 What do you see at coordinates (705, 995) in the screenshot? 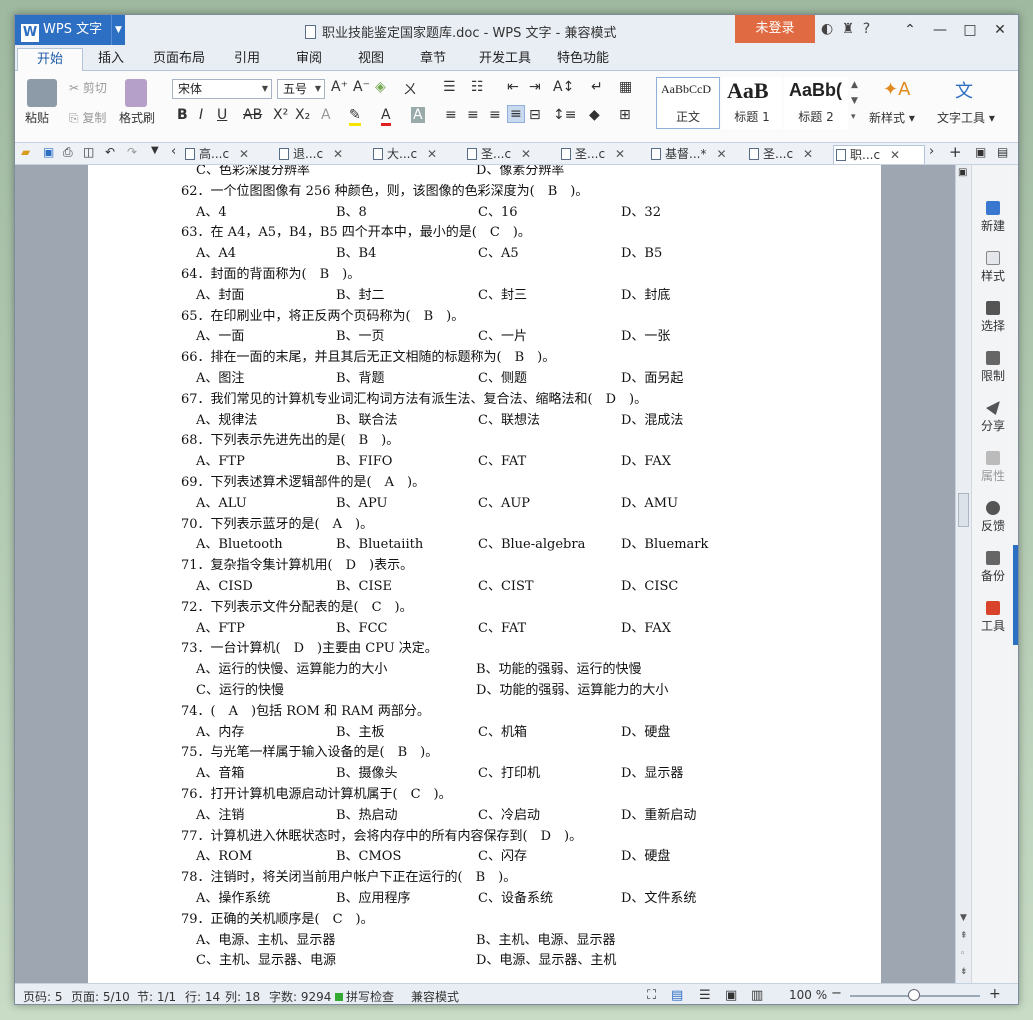
I see `view-outline-icon: ☰` at bounding box center [705, 995].